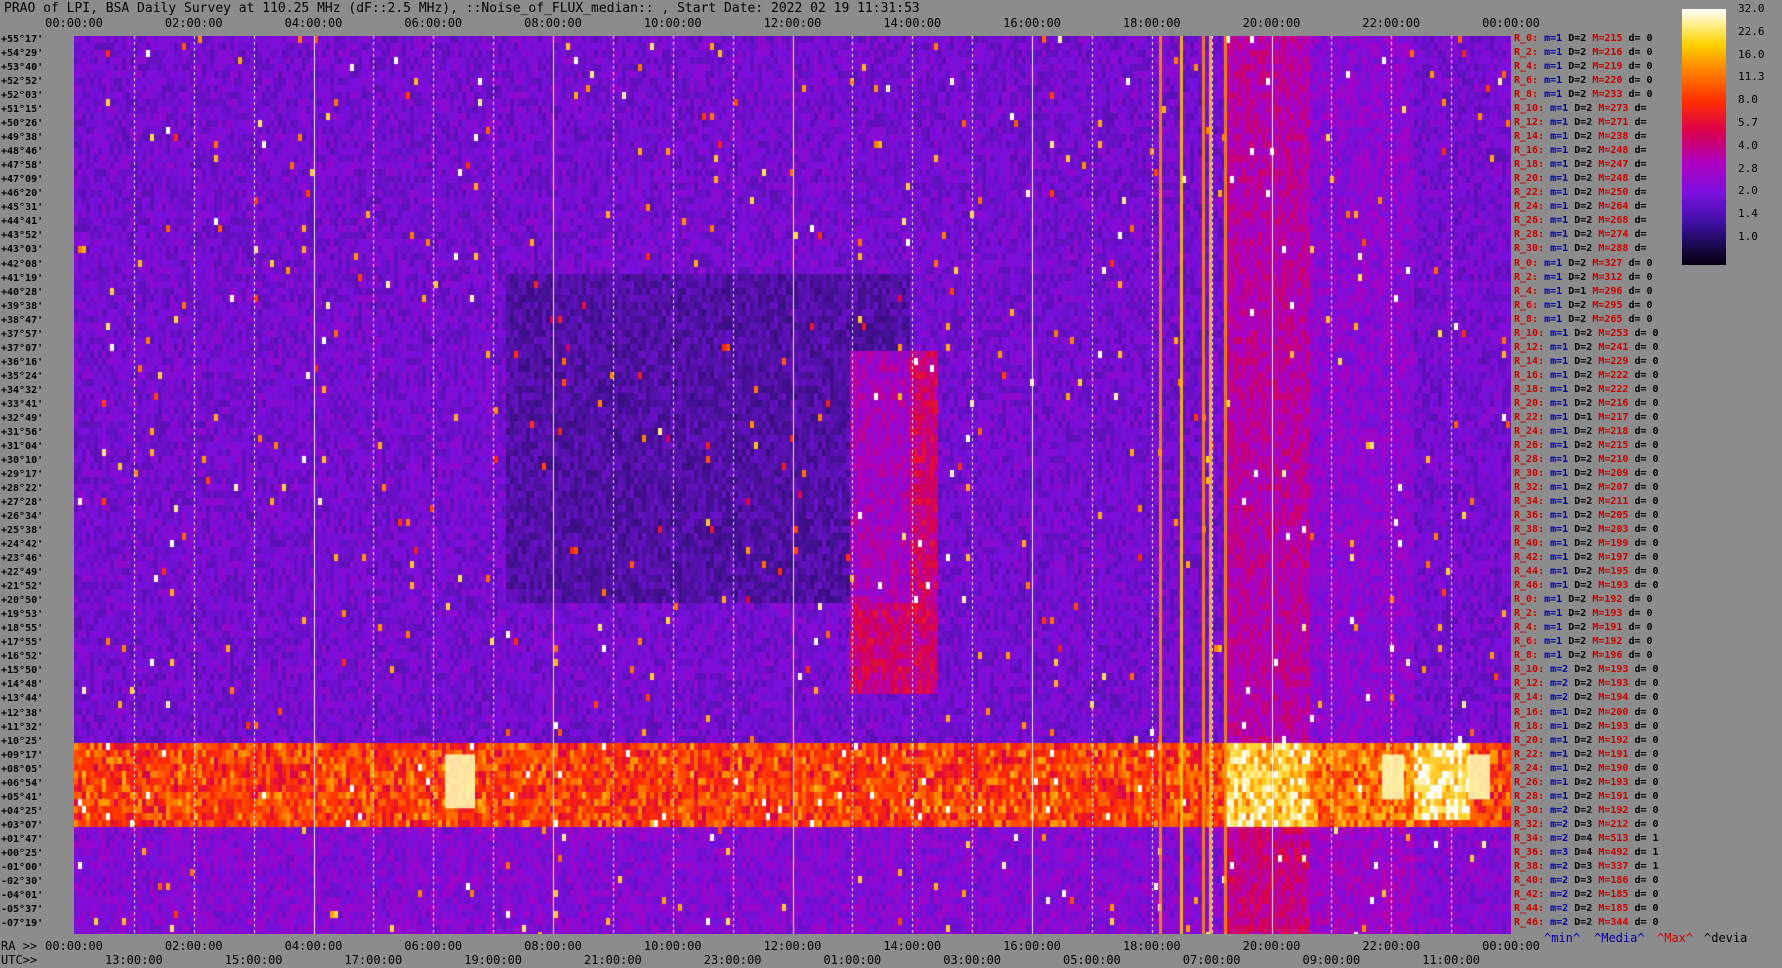  Describe the element at coordinates (1751, 31) in the screenshot. I see `colorbar-tick: 22.6` at that location.